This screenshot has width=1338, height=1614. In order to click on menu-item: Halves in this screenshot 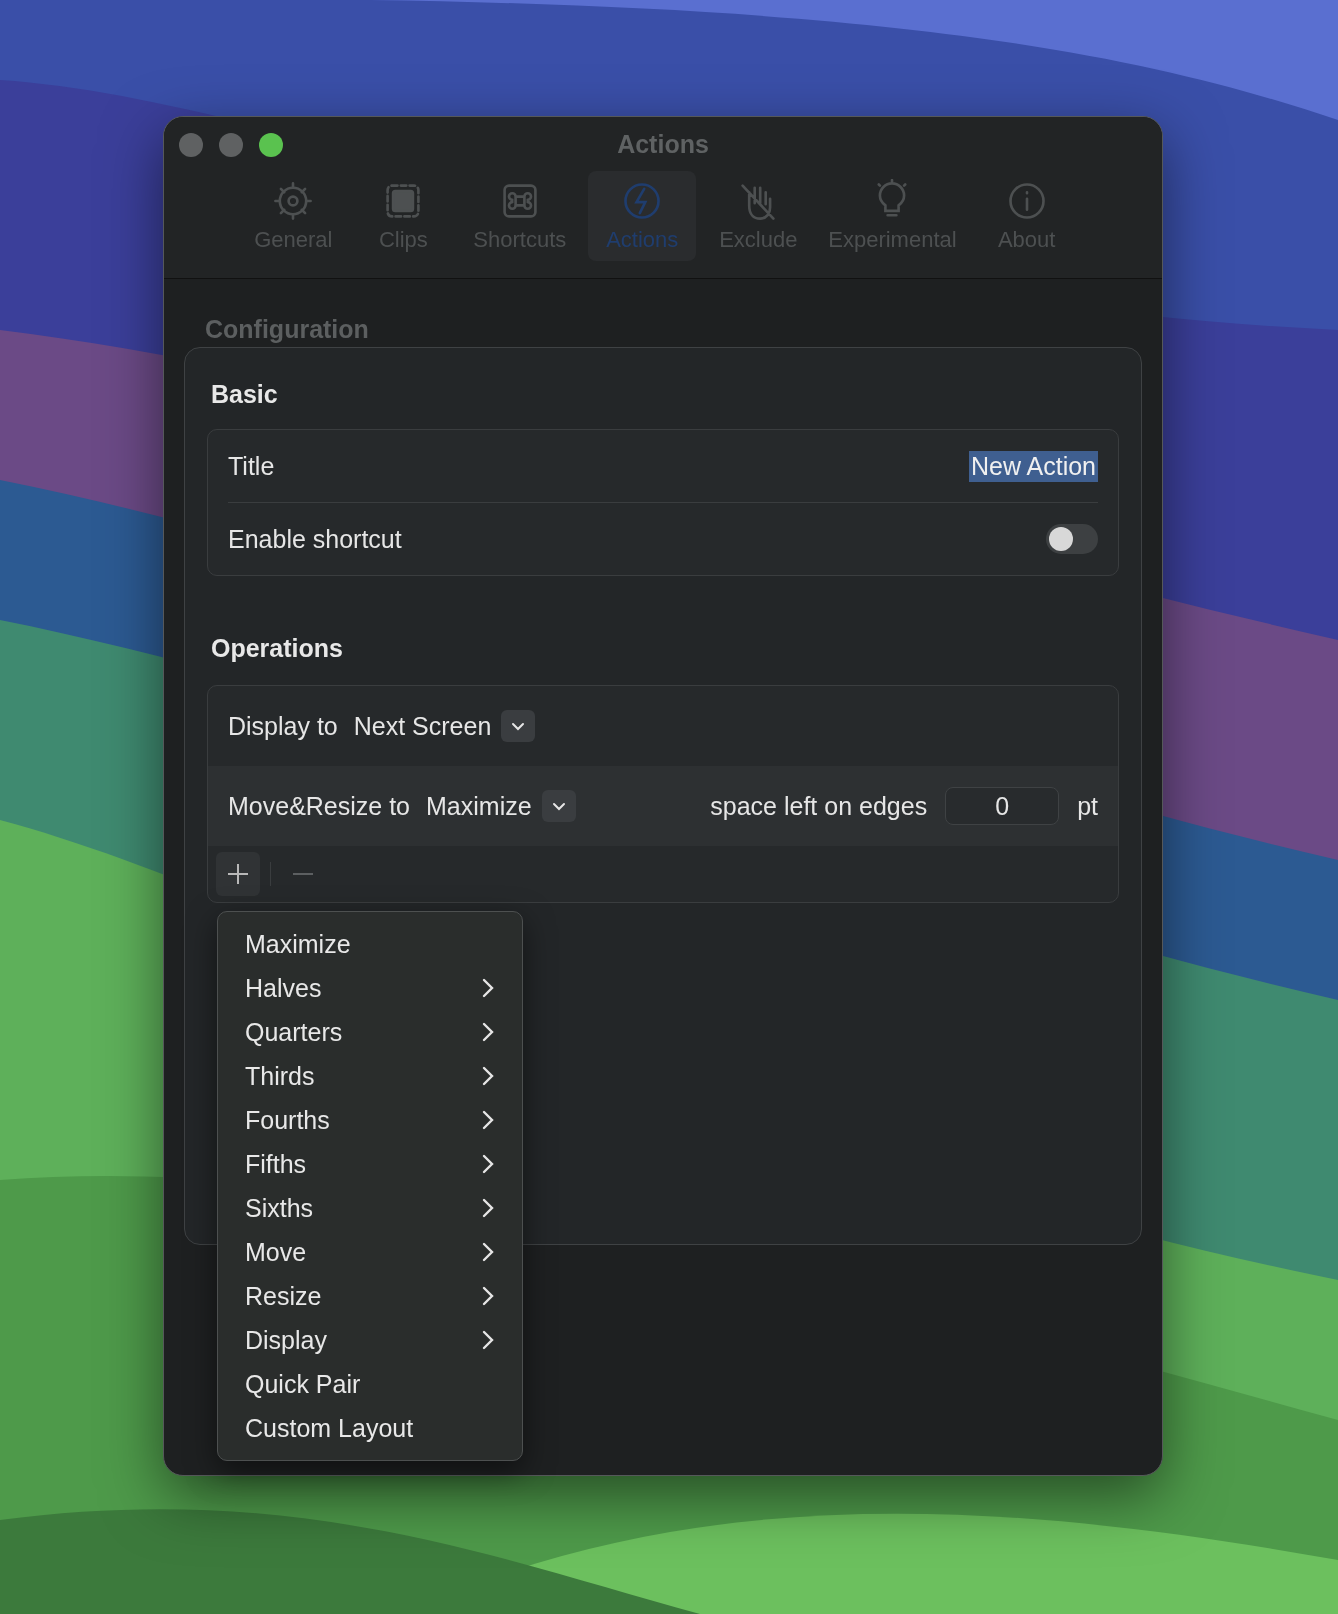, I will do `click(370, 988)`.